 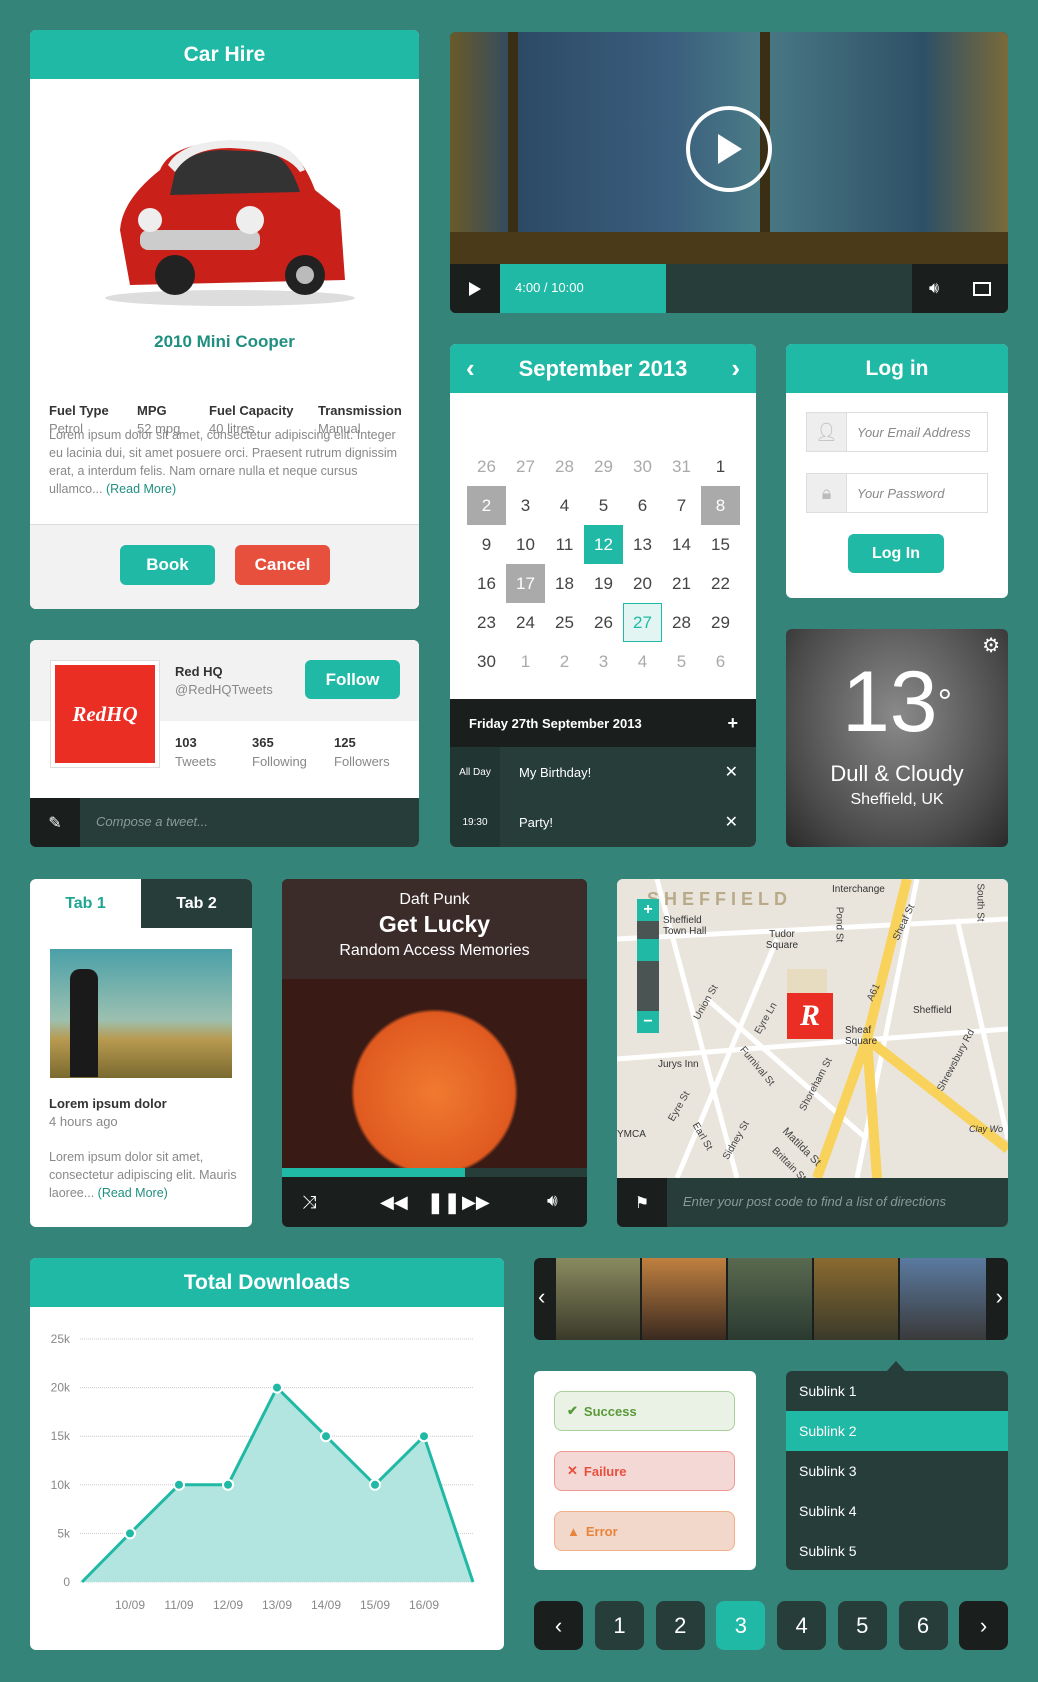 What do you see at coordinates (897, 493) in the screenshot?
I see `password-field: 🔒︎ Your Password` at bounding box center [897, 493].